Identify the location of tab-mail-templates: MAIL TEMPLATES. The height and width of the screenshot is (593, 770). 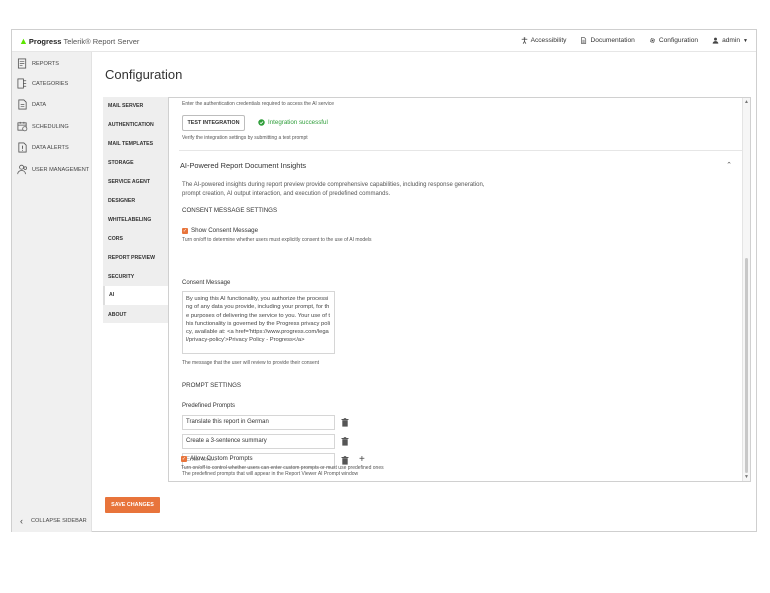
(130, 144).